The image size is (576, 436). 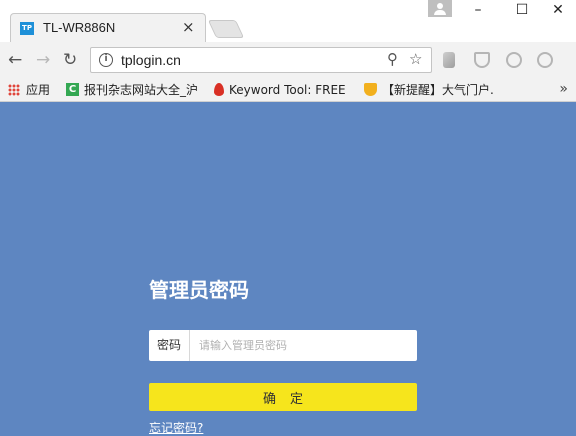 What do you see at coordinates (14, 90) in the screenshot?
I see `apps-grid-icon` at bounding box center [14, 90].